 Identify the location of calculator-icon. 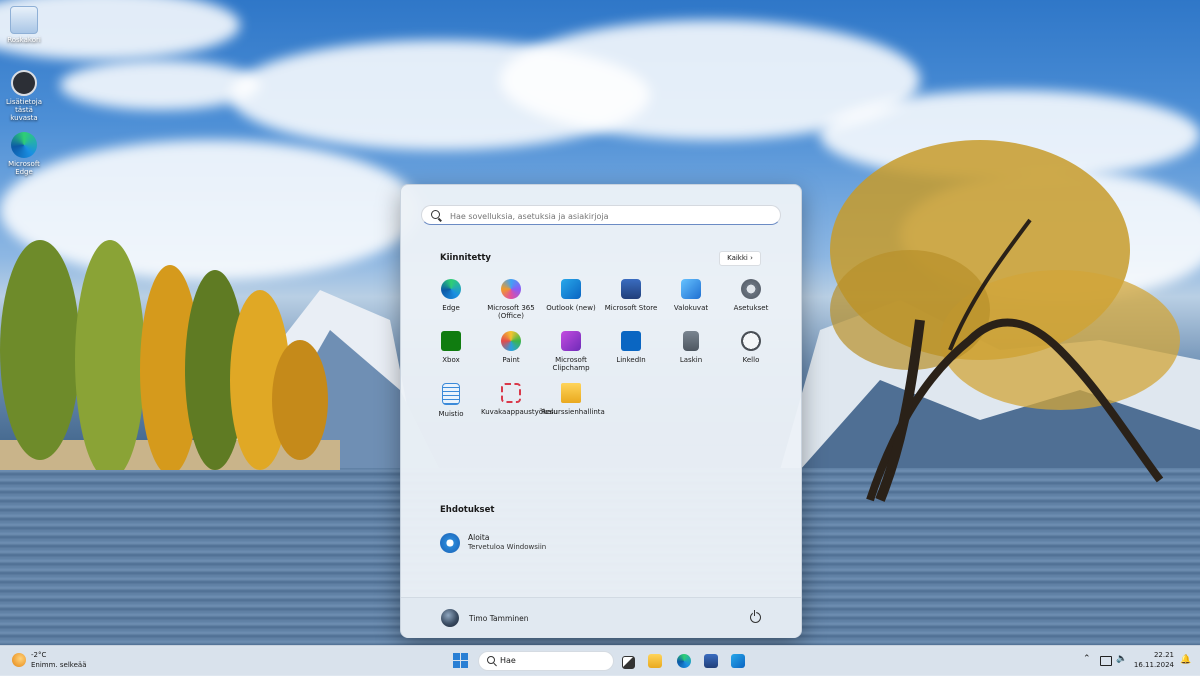
(691, 341).